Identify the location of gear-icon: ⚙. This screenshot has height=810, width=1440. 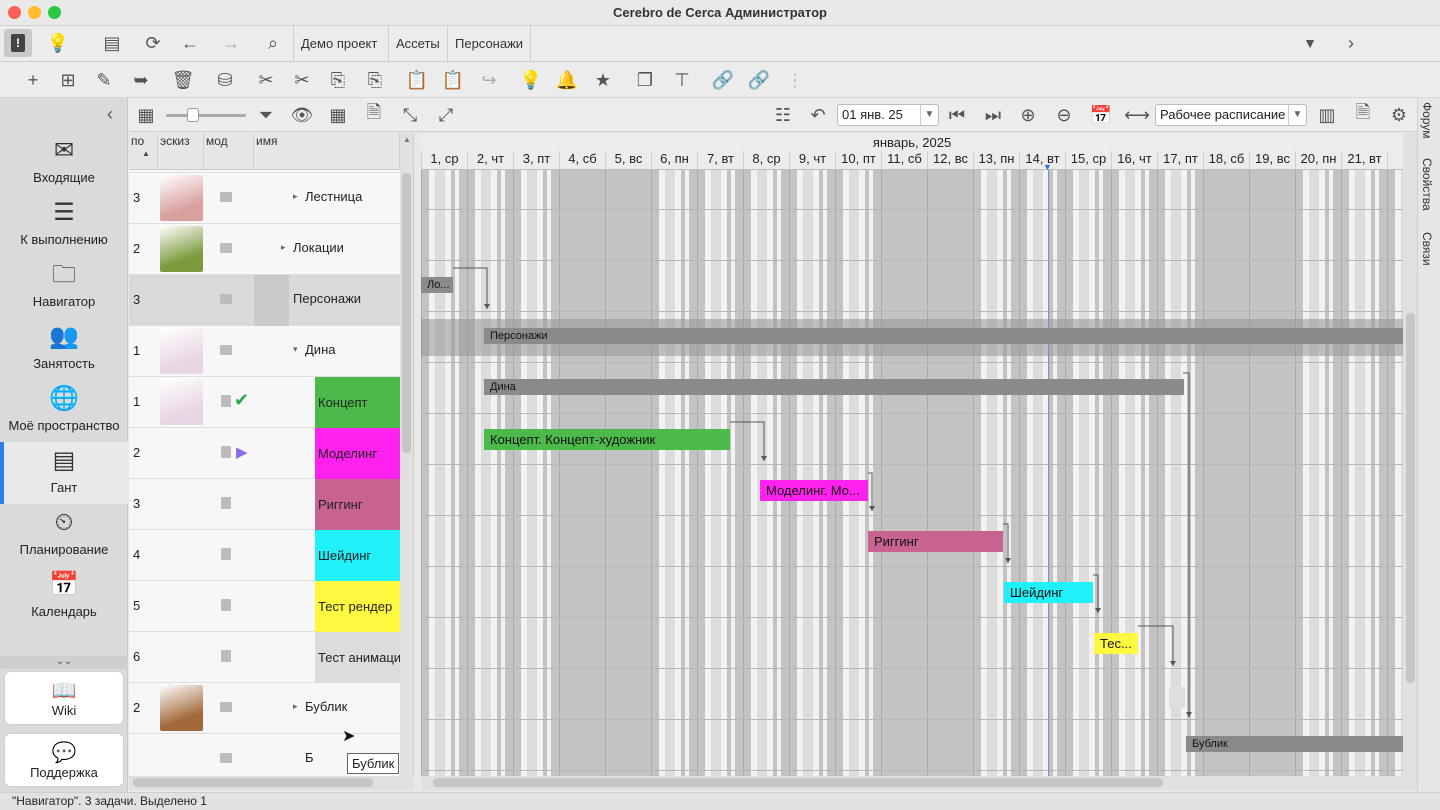
(1399, 115).